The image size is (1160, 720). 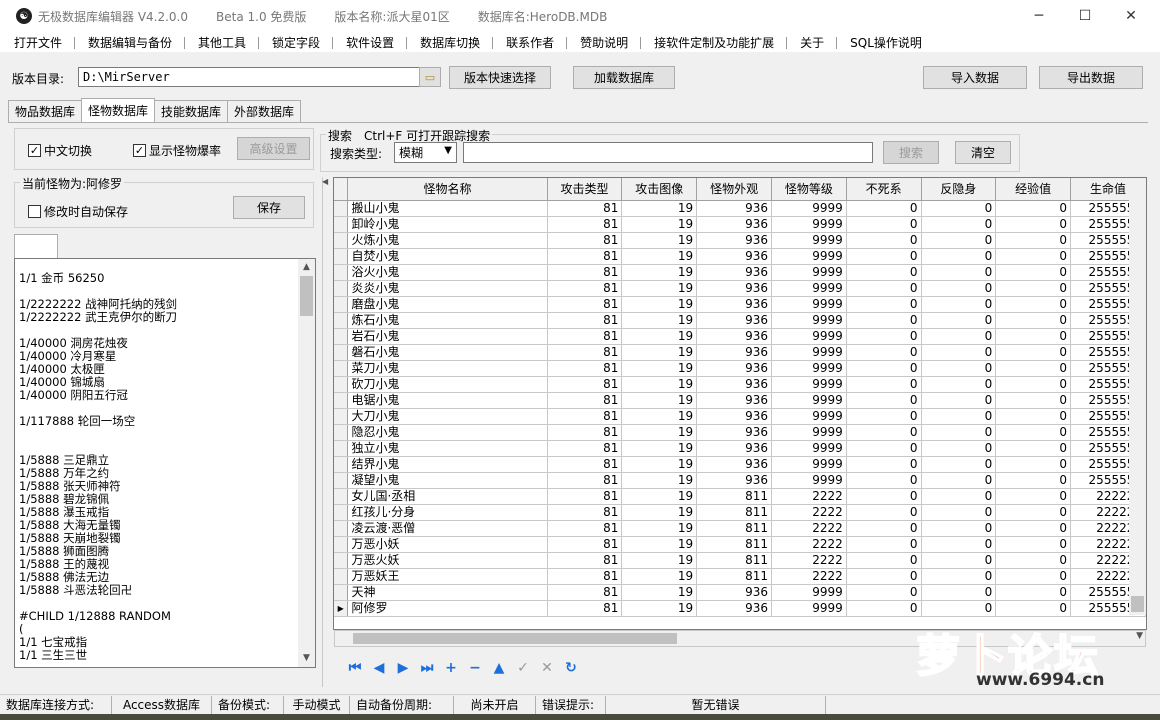 What do you see at coordinates (447, 224) in the screenshot?
I see `monster-name-cell: 卸岭小鬼` at bounding box center [447, 224].